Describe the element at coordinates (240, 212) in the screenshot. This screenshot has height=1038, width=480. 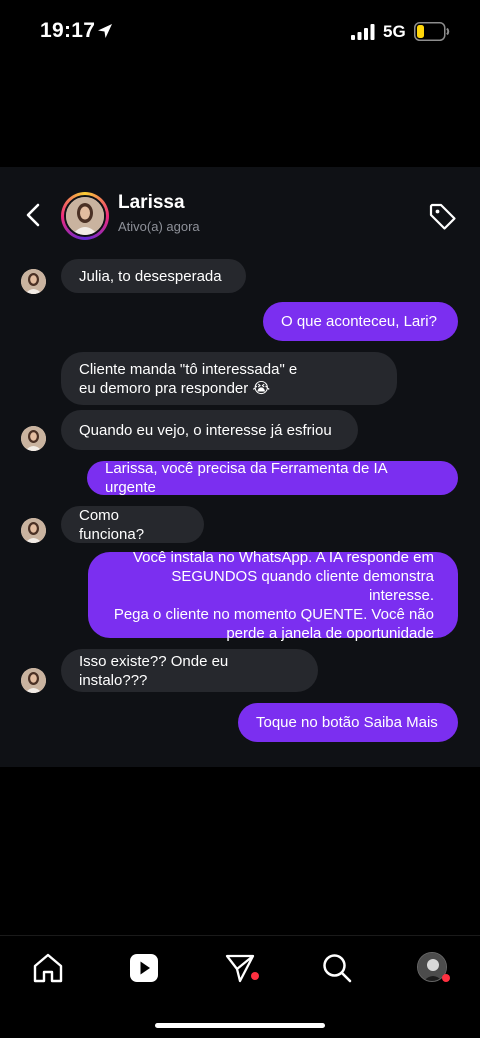
I see `chat-header: Larissa Ativo(a) agora` at that location.